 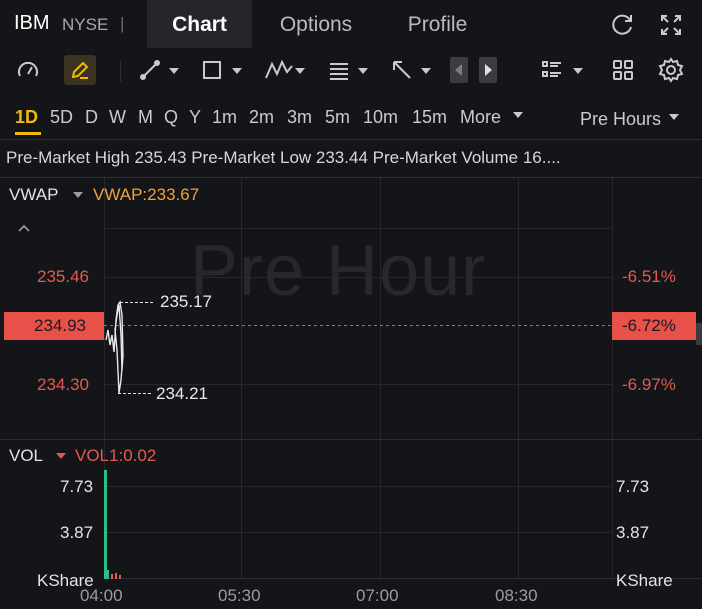 What do you see at coordinates (33, 195) in the screenshot?
I see `price-indicator-name: VWAP` at bounding box center [33, 195].